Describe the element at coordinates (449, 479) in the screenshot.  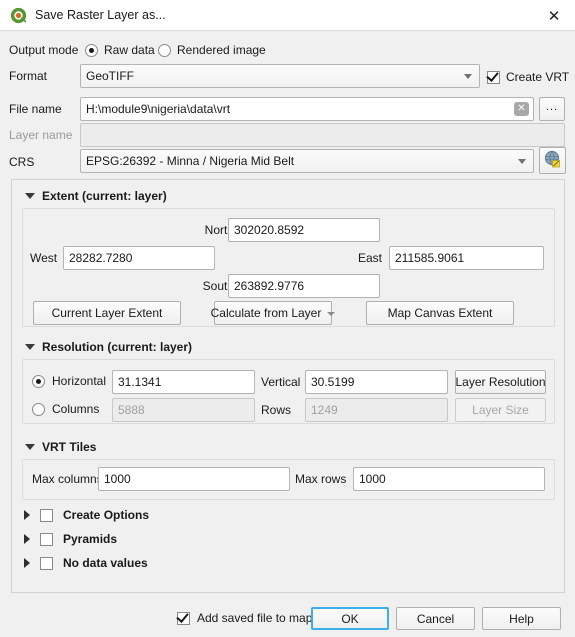
I see `max-rows-input: 1000` at that location.